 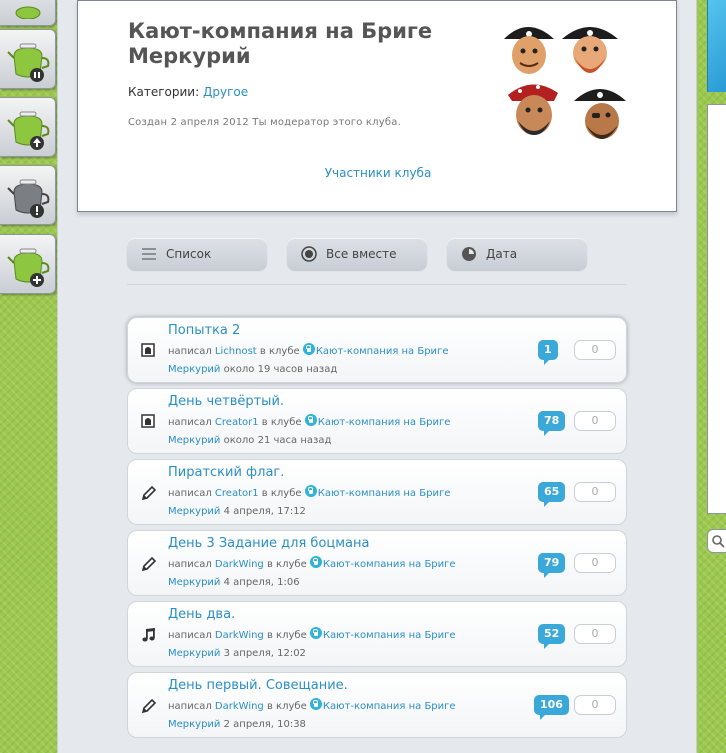 What do you see at coordinates (378, 173) in the screenshot?
I see `club-members-link: Участники клуба` at bounding box center [378, 173].